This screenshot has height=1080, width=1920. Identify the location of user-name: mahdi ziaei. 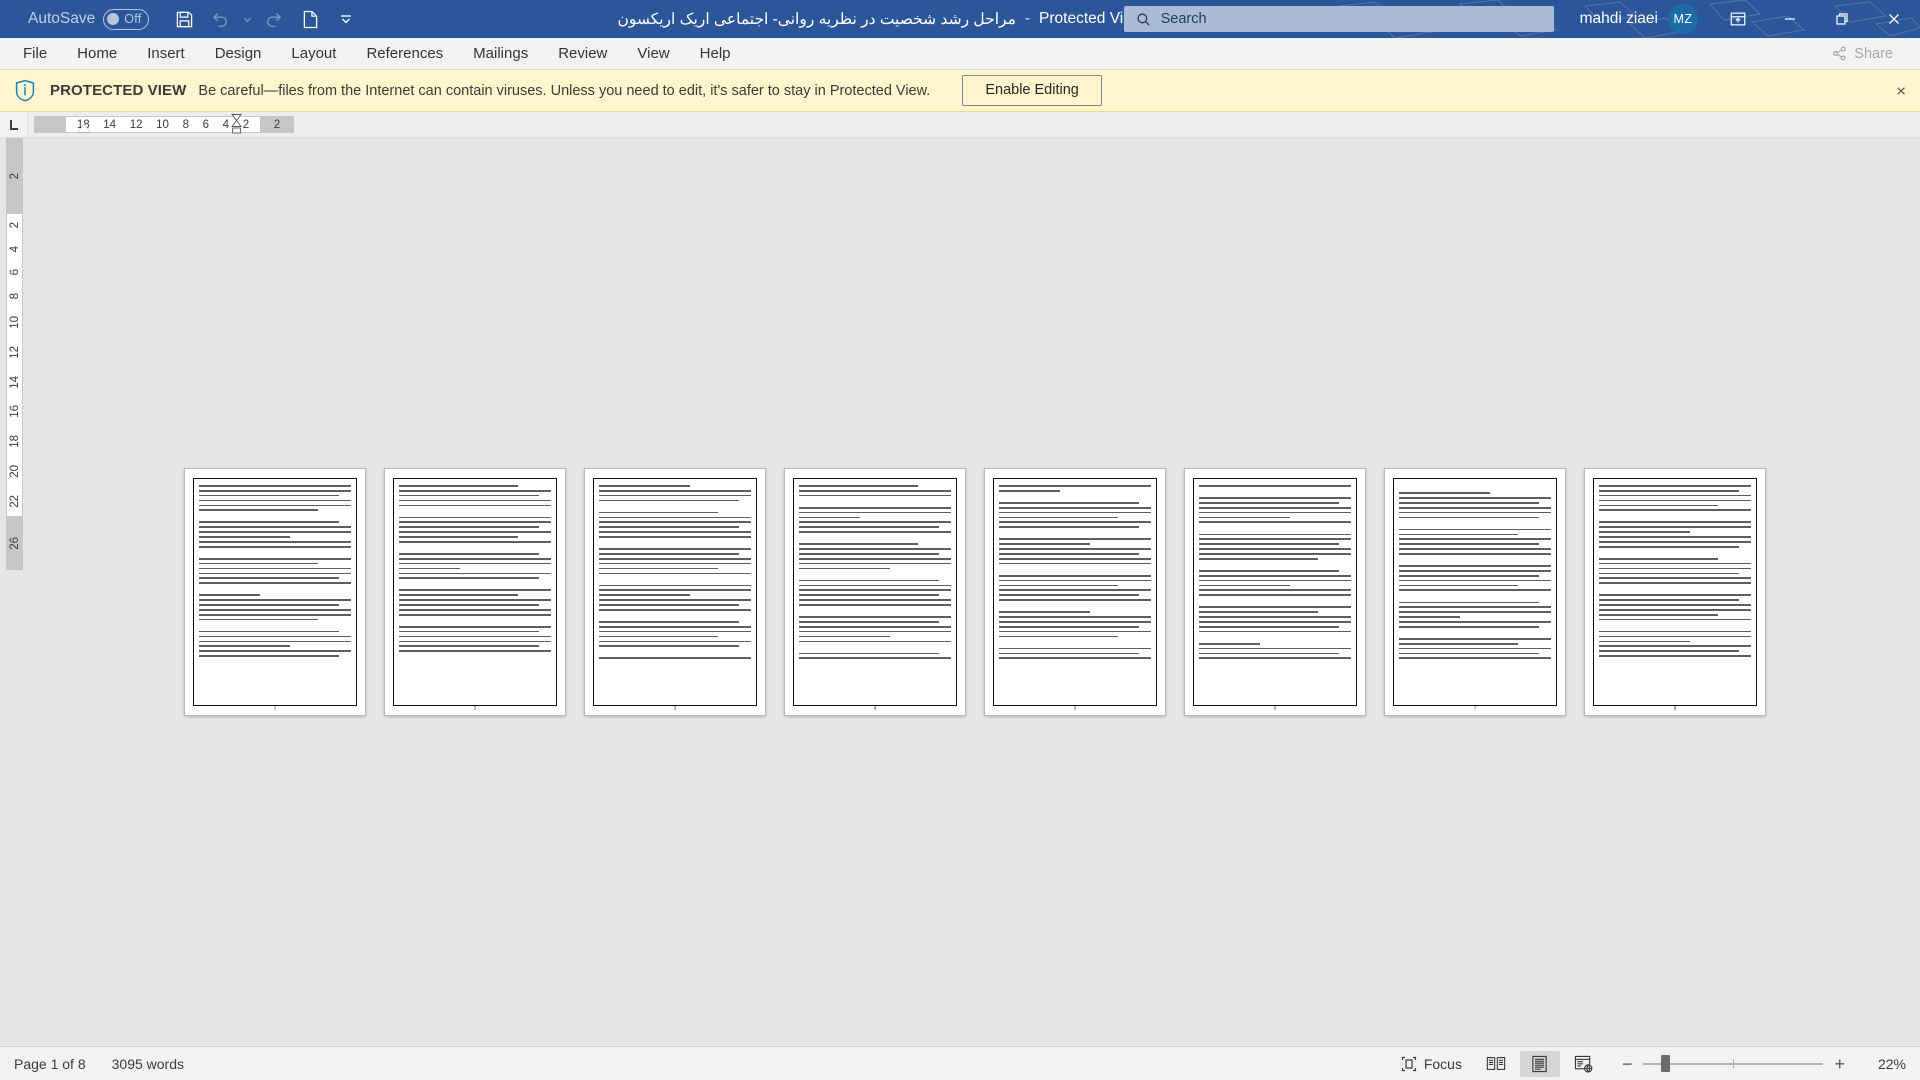
(1618, 18).